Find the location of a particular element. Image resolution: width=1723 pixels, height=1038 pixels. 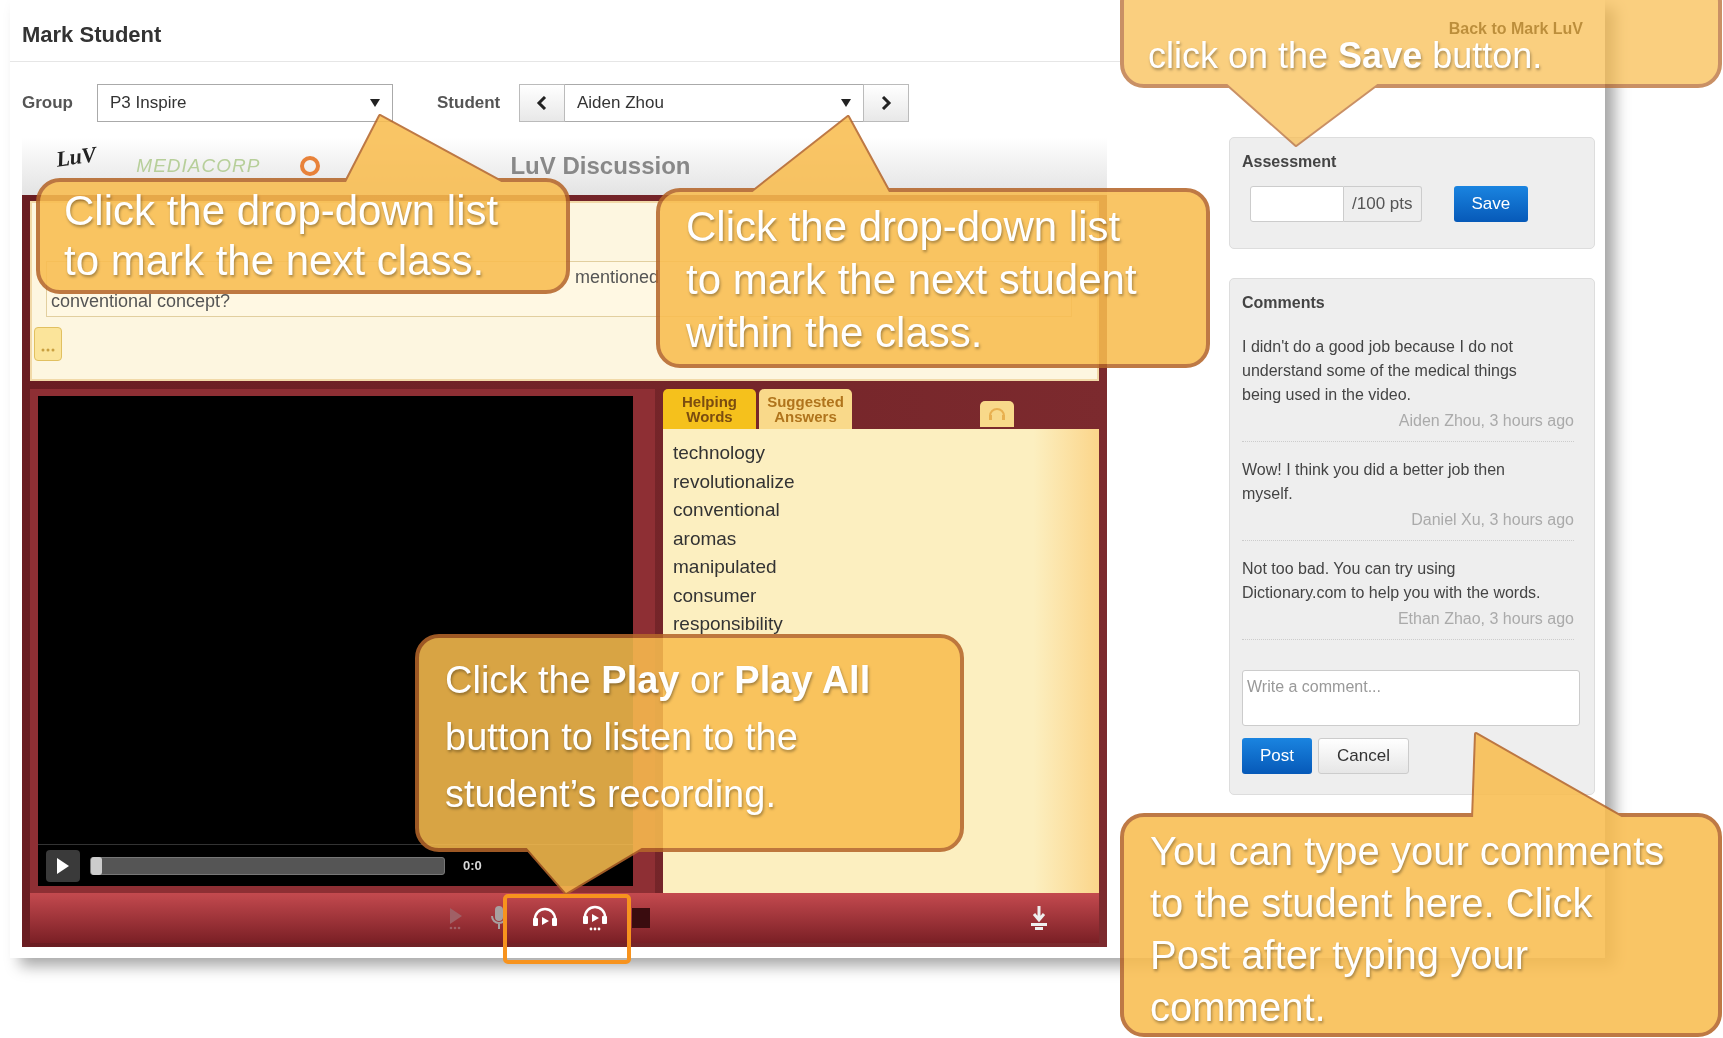

comment-author: Aiden Zhou, 3 hours ago is located at coordinates (1485, 421).